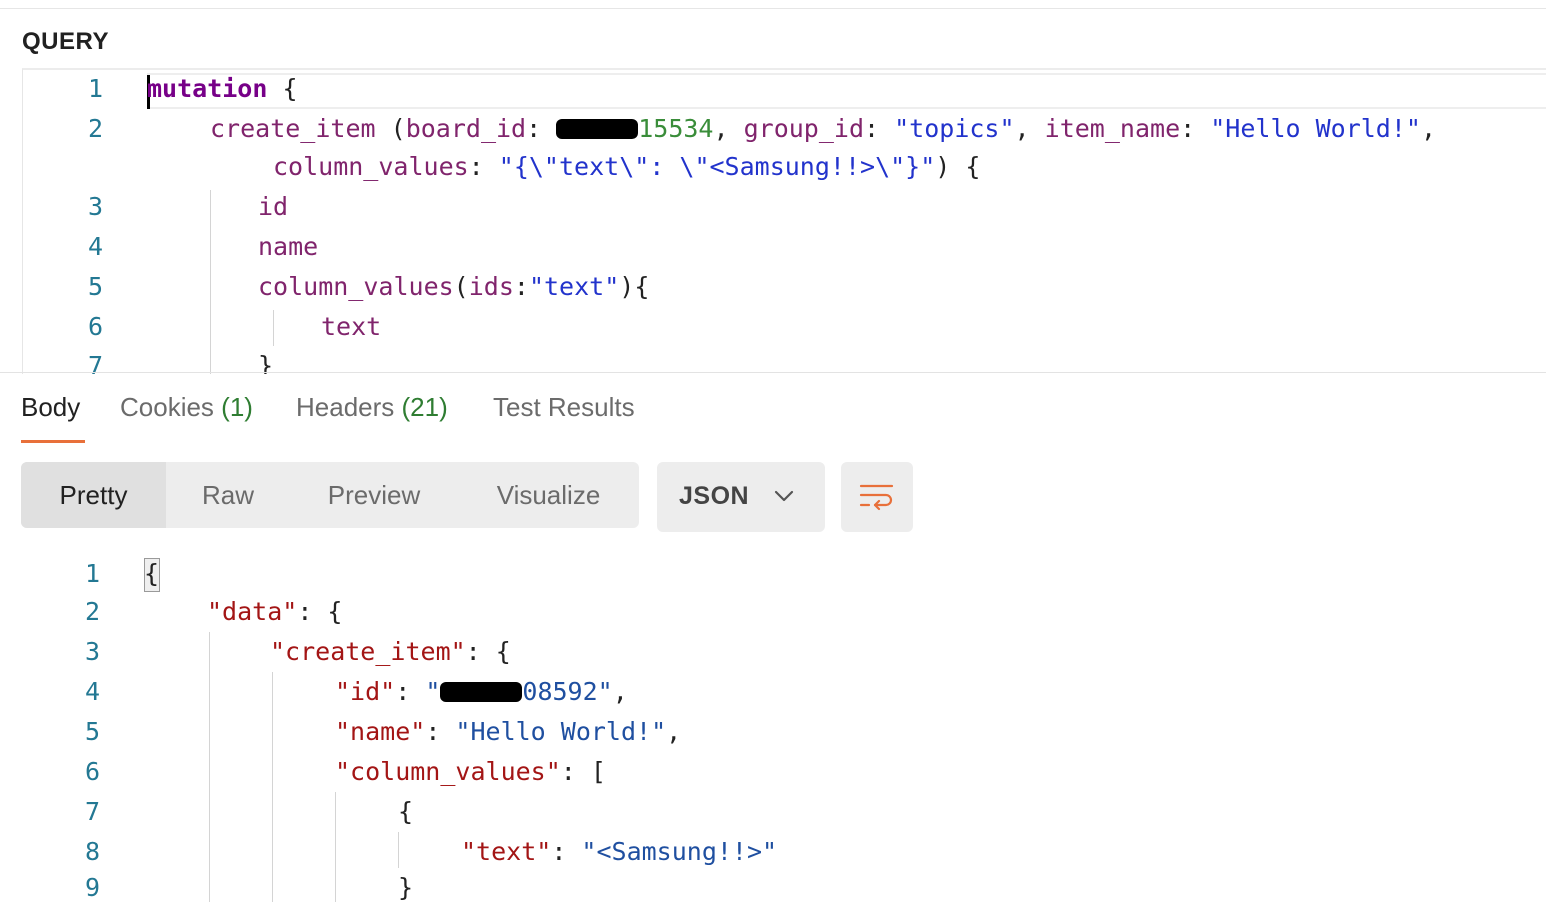 Image resolution: width=1546 pixels, height=913 pixels. What do you see at coordinates (406, 811) in the screenshot?
I see `json-line-7: {` at bounding box center [406, 811].